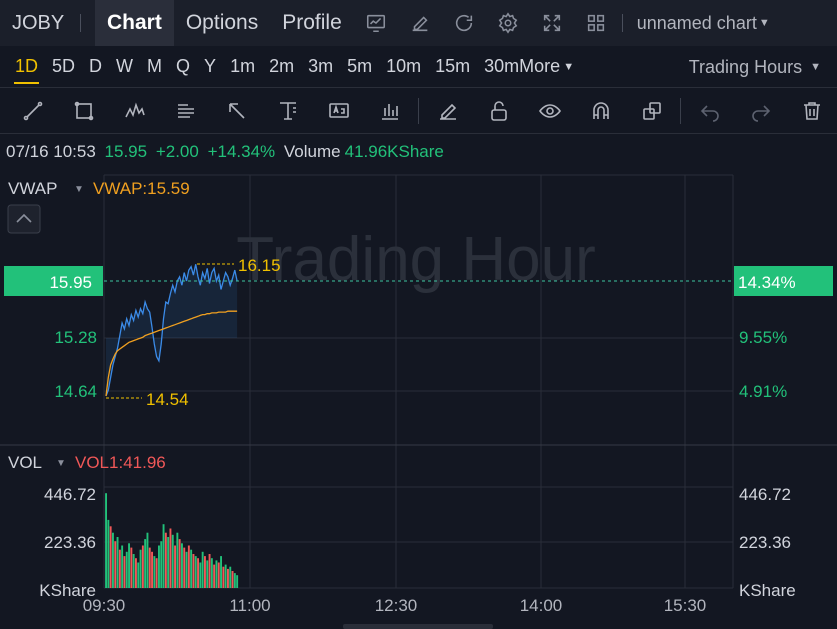 This screenshot has height=629, width=837. What do you see at coordinates (40, 23) in the screenshot?
I see `ticker-symbol: JOBY` at bounding box center [40, 23].